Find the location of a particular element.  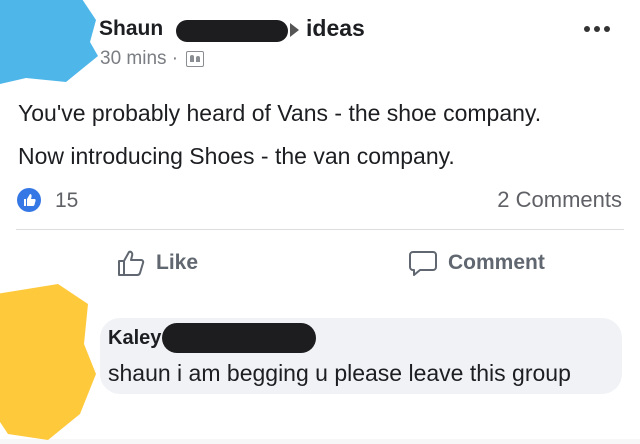

like-button: Like is located at coordinates (157, 263).